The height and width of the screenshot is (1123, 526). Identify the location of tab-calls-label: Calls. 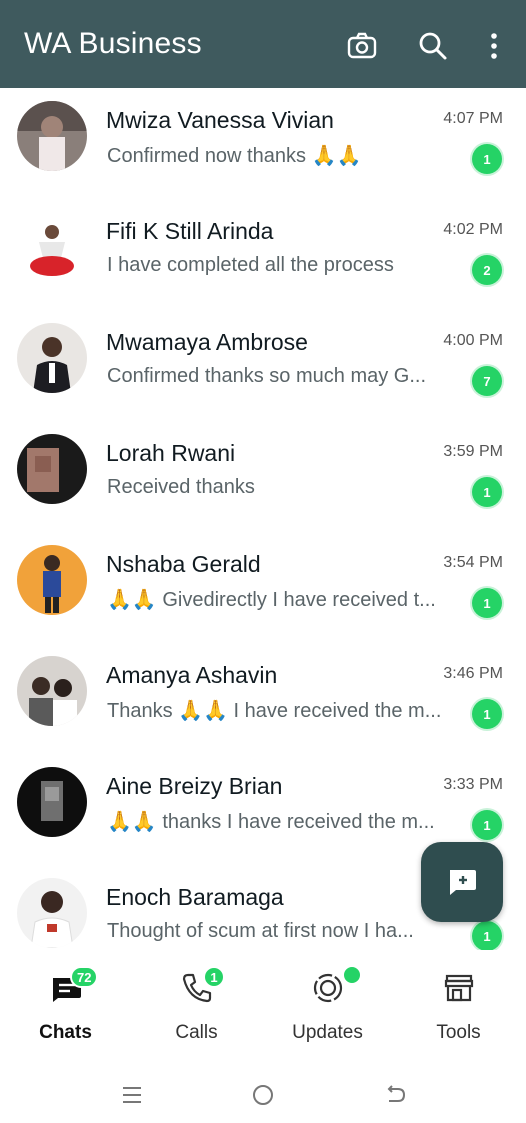
(196, 1032).